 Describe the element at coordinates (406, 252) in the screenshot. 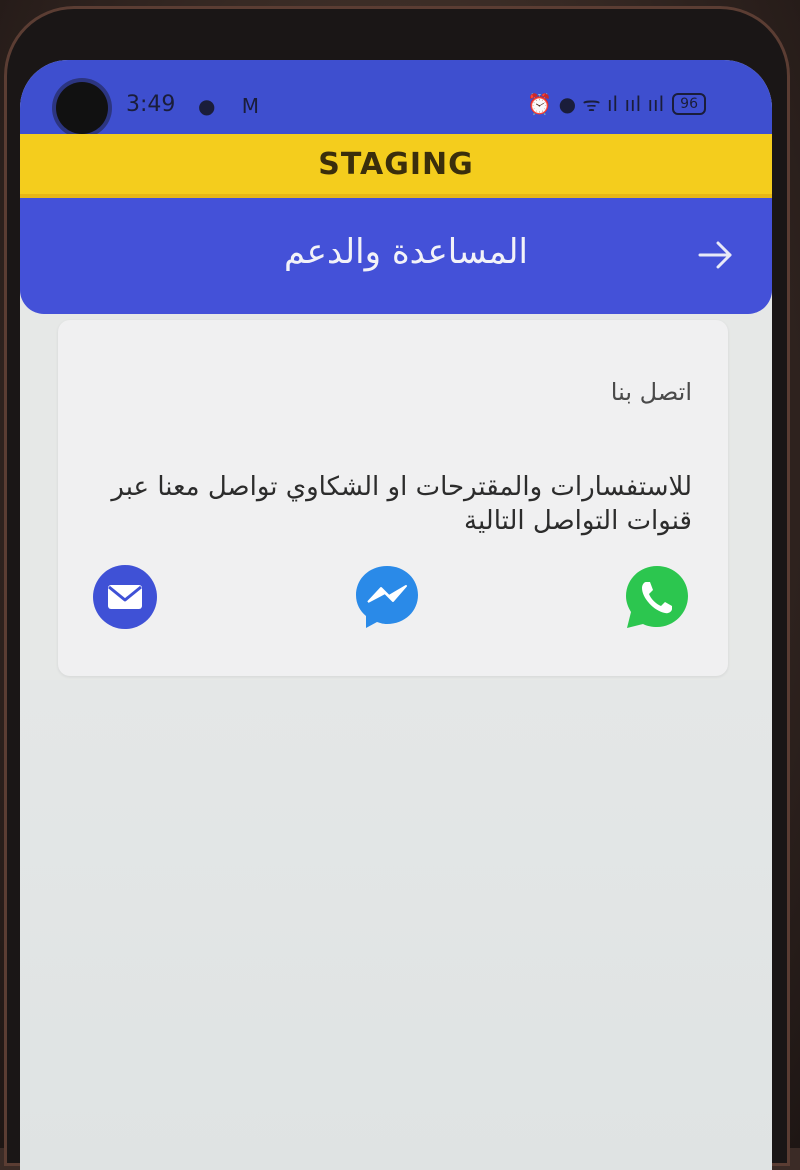

I see `page-title: المساعدة والدعم` at that location.